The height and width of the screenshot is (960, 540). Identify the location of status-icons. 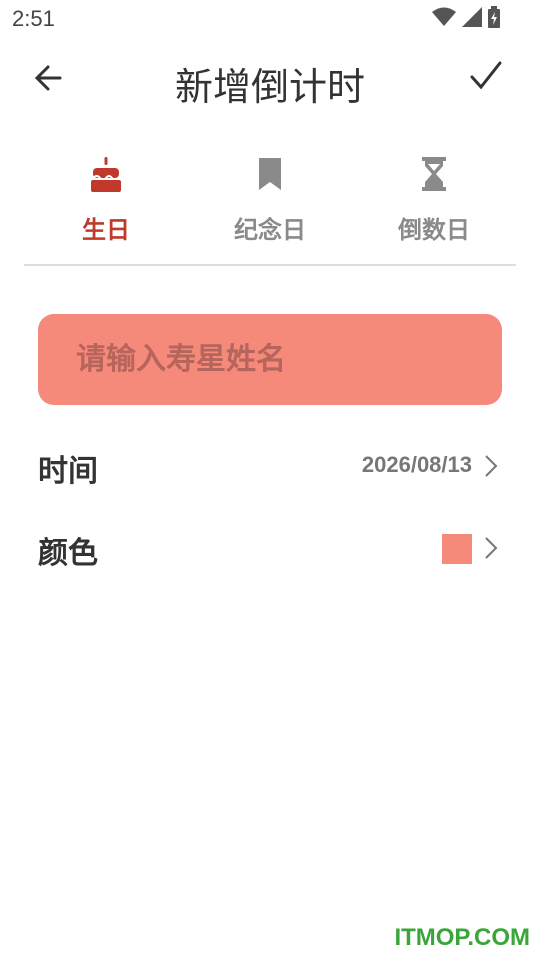
(466, 17).